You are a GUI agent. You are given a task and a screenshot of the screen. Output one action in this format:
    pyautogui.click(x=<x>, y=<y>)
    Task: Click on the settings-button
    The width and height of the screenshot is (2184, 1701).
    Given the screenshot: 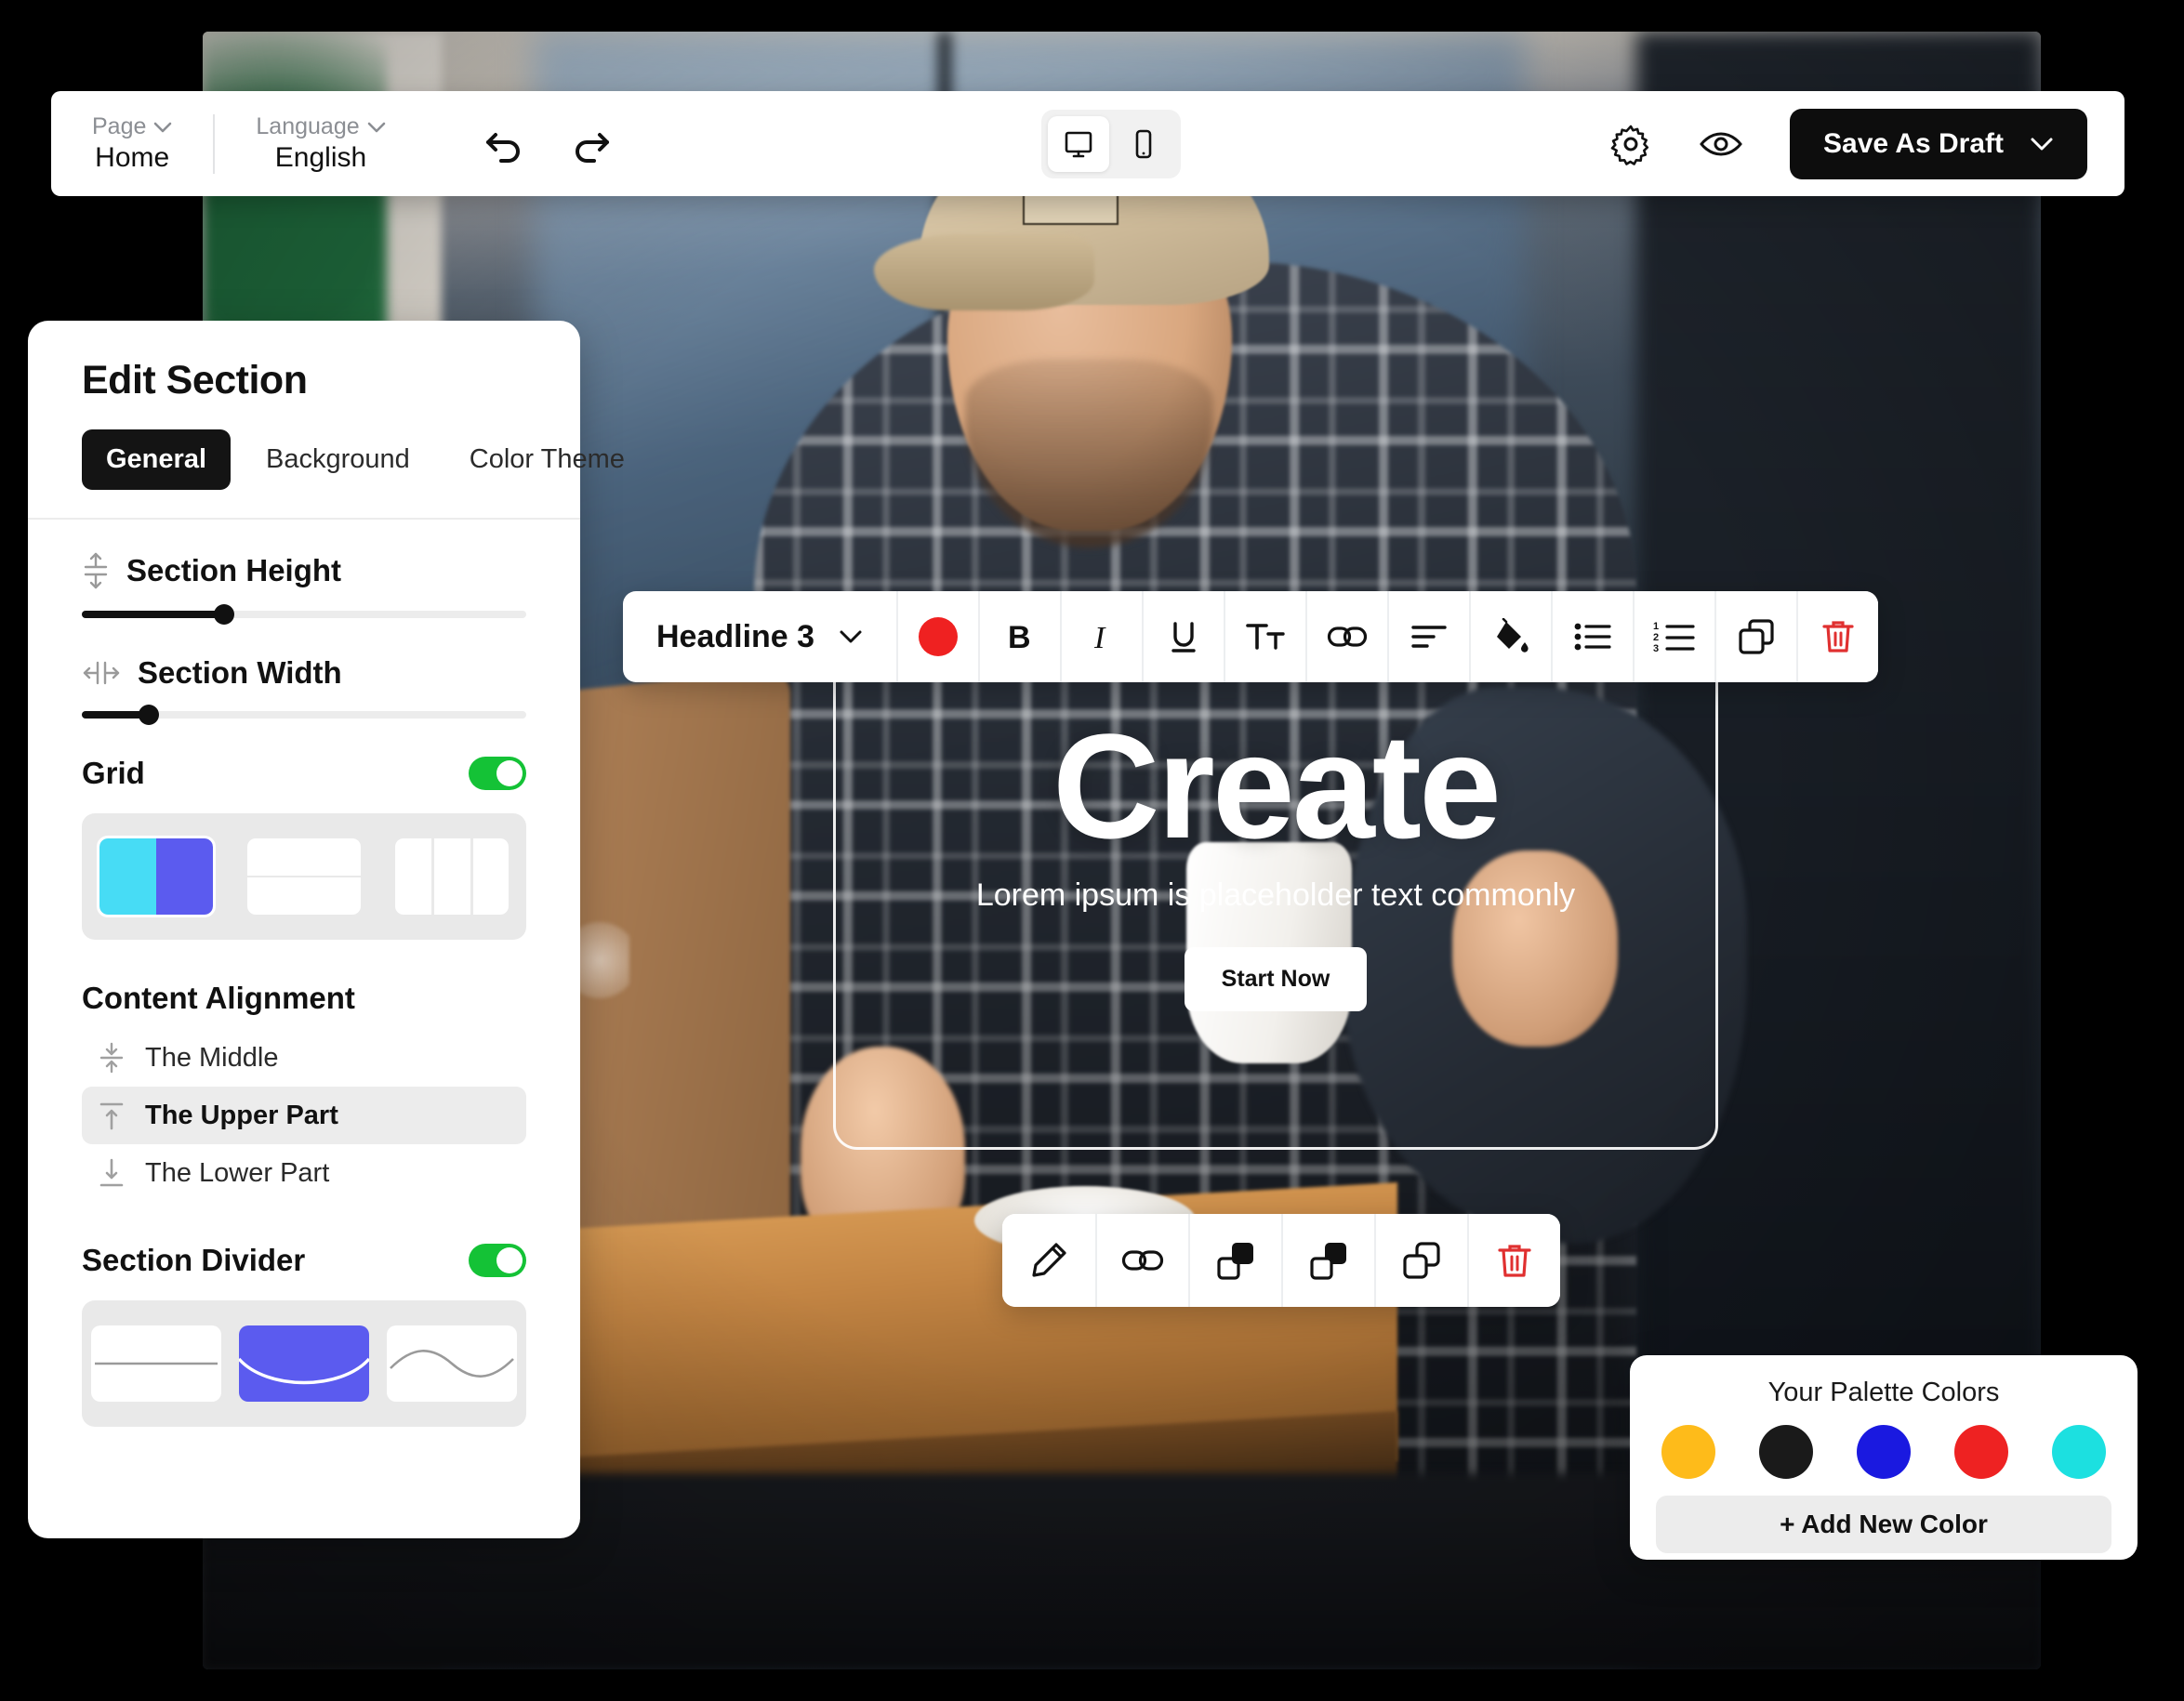 What is the action you would take?
    pyautogui.click(x=1630, y=144)
    